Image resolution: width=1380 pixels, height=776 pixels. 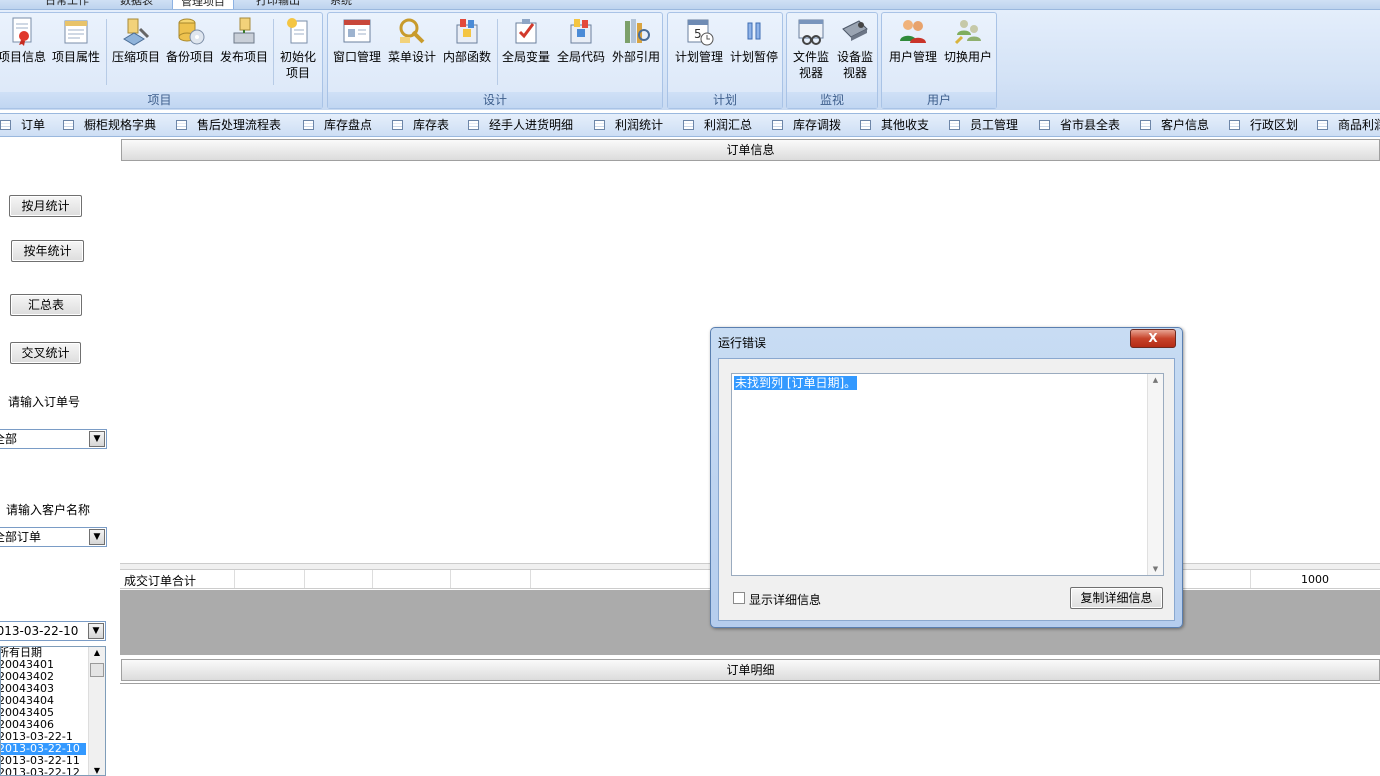 What do you see at coordinates (97, 670) in the screenshot?
I see `scroll-thumb` at bounding box center [97, 670].